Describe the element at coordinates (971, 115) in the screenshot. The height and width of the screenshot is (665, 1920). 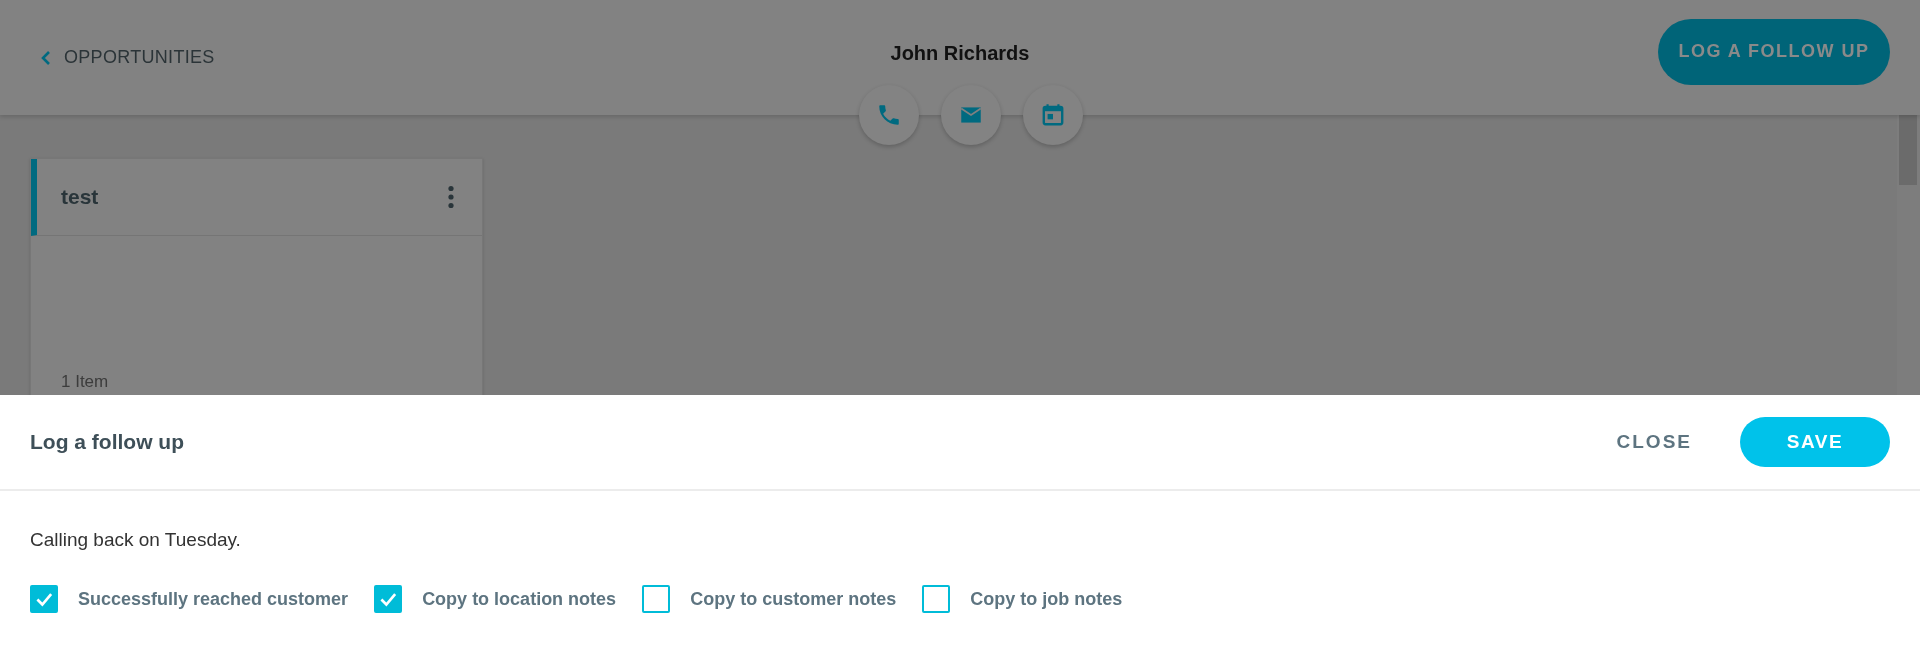
I see `email-button` at that location.